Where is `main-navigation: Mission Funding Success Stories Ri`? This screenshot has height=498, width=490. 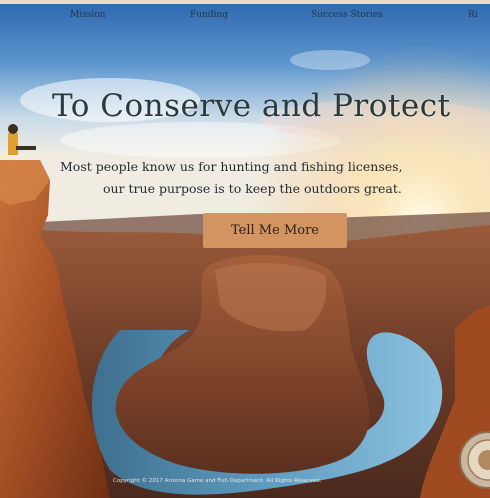
main-navigation: Mission Funding Success Stories Ri is located at coordinates (245, 18).